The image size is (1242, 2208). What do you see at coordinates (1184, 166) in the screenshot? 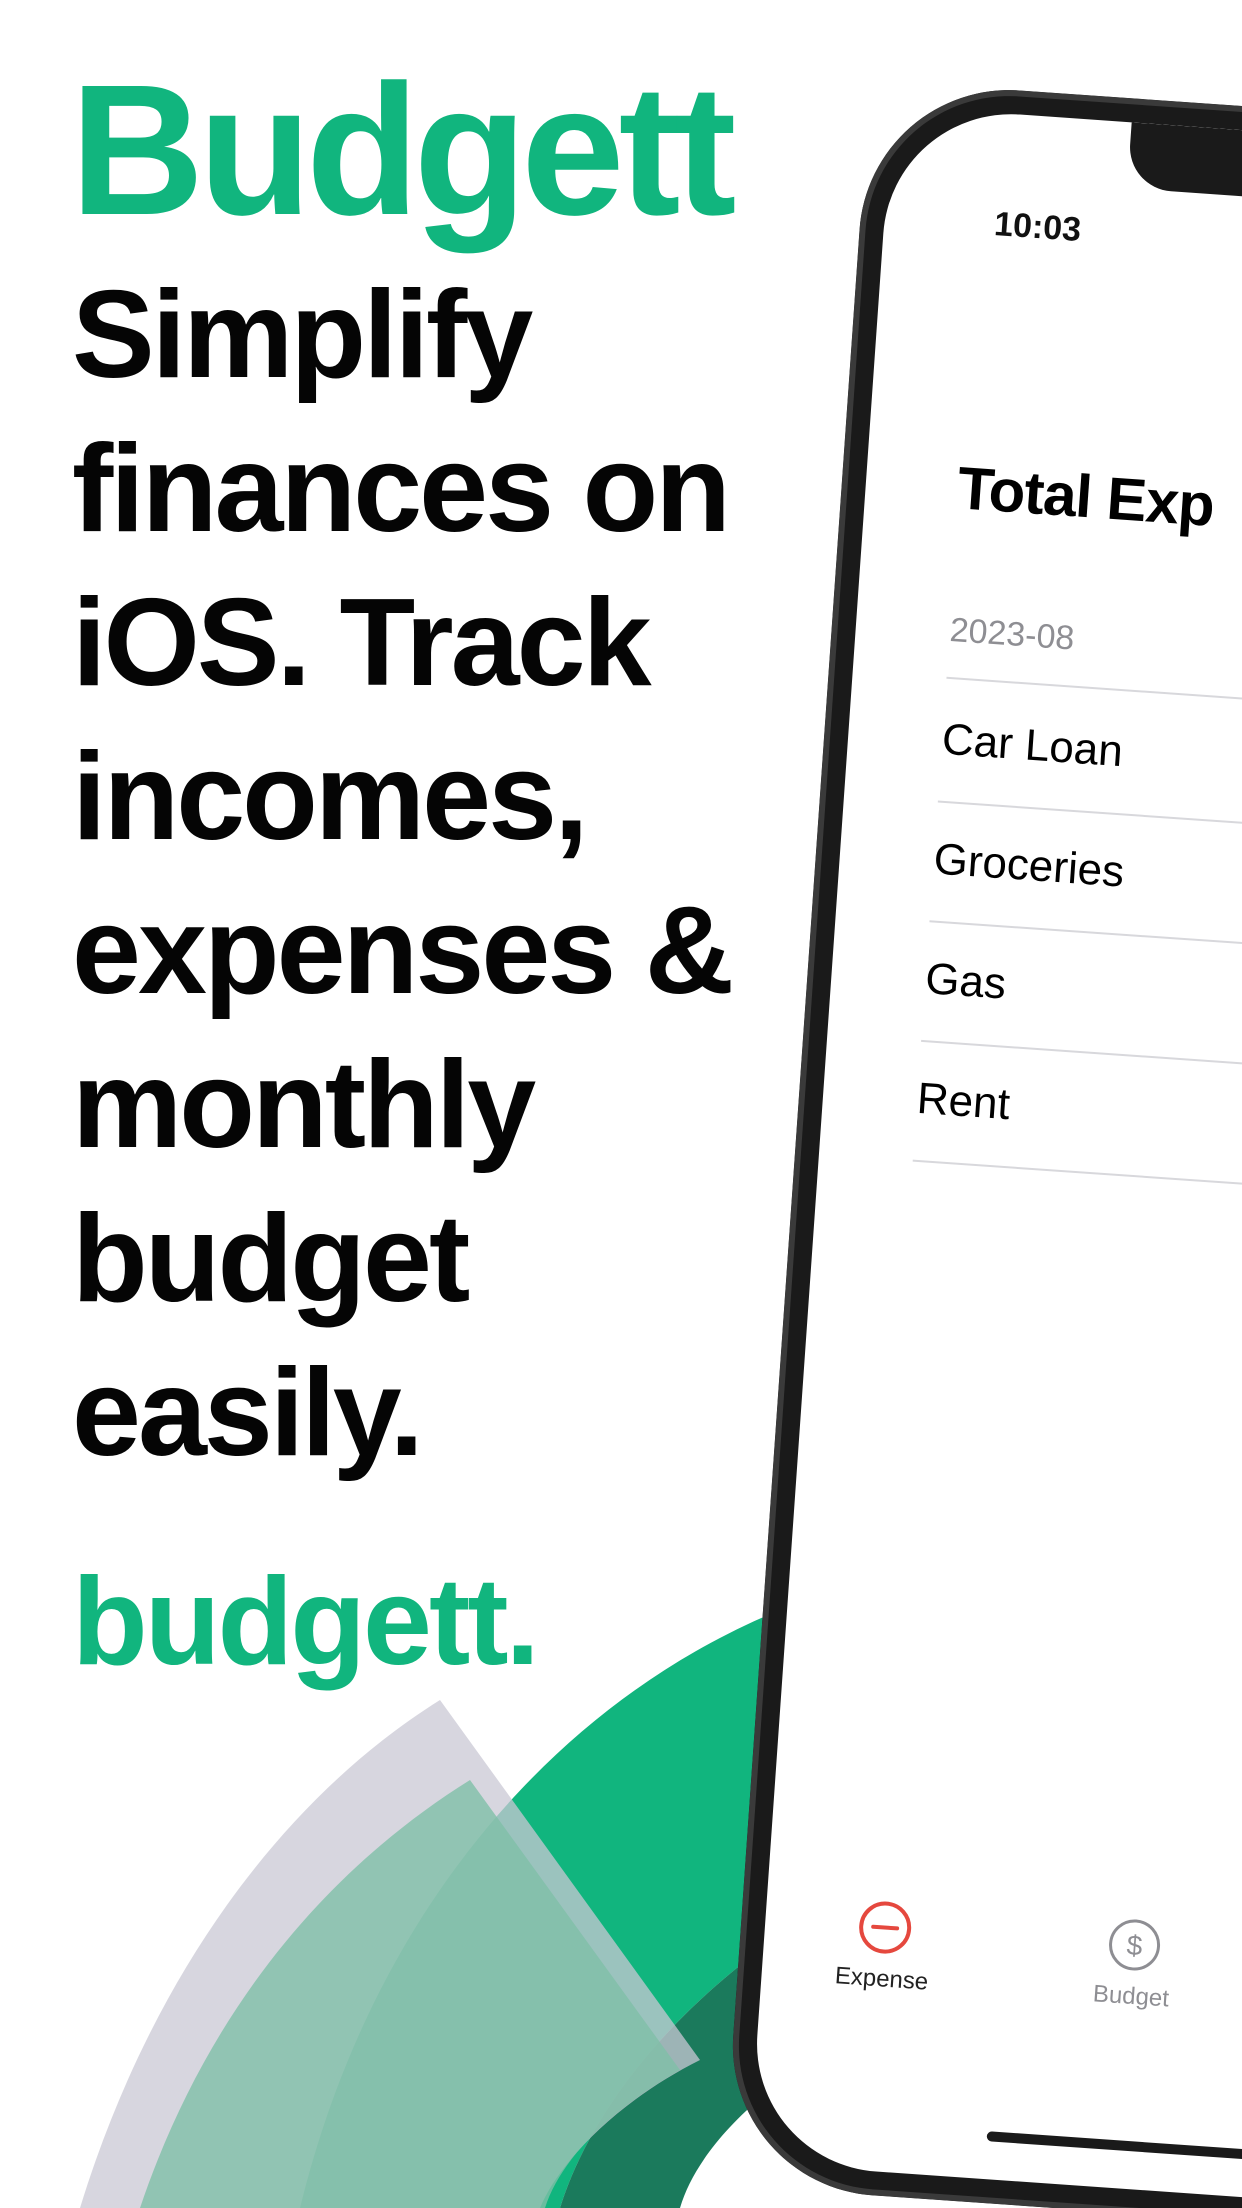
I see `phone-notch` at bounding box center [1184, 166].